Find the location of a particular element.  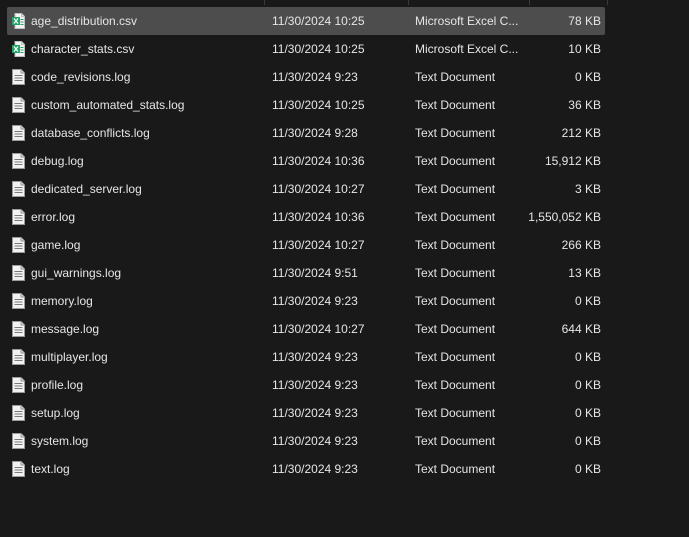

file-name: gui_warnings.log is located at coordinates (76, 273).